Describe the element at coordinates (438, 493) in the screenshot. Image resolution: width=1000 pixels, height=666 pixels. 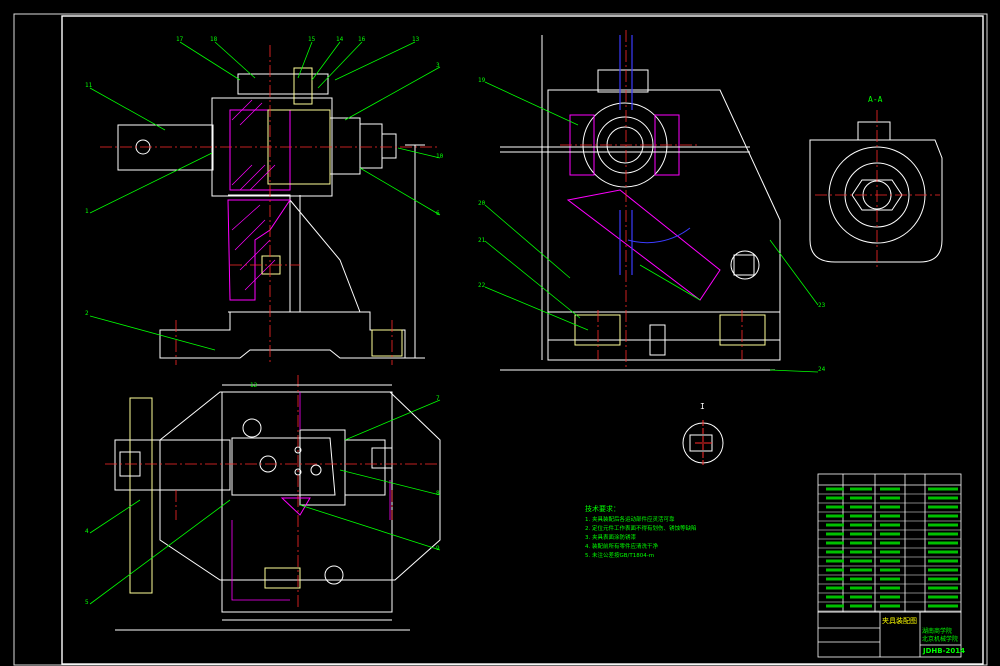
I see `callout-plan-4: 8` at that location.